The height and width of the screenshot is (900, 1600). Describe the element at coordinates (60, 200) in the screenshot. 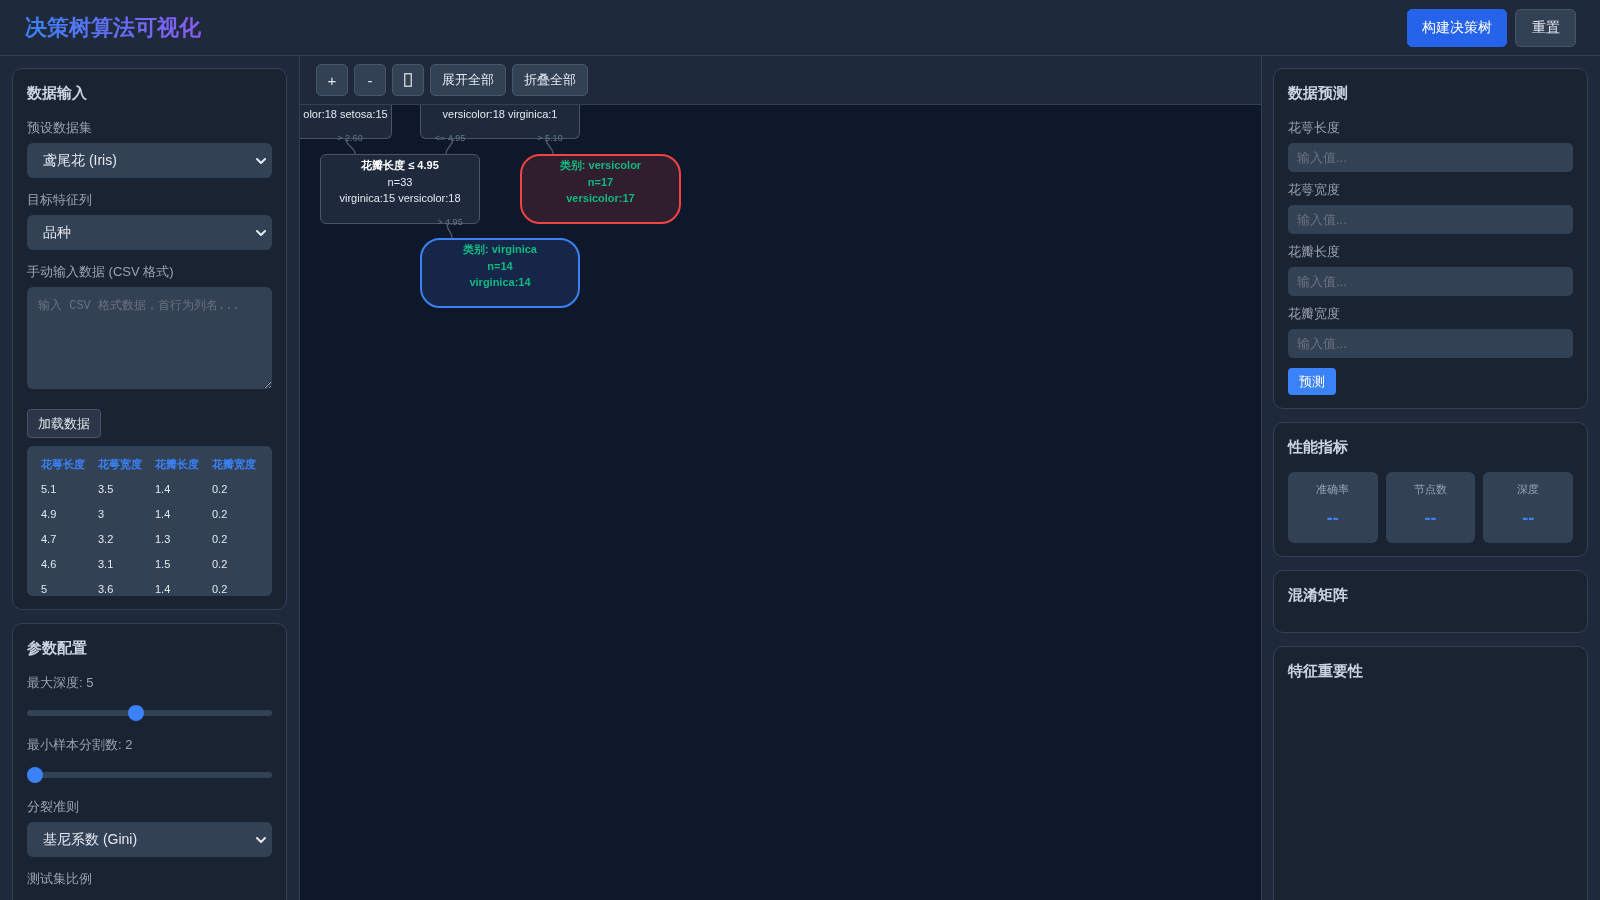

I see `field-label: 目标特征列` at that location.